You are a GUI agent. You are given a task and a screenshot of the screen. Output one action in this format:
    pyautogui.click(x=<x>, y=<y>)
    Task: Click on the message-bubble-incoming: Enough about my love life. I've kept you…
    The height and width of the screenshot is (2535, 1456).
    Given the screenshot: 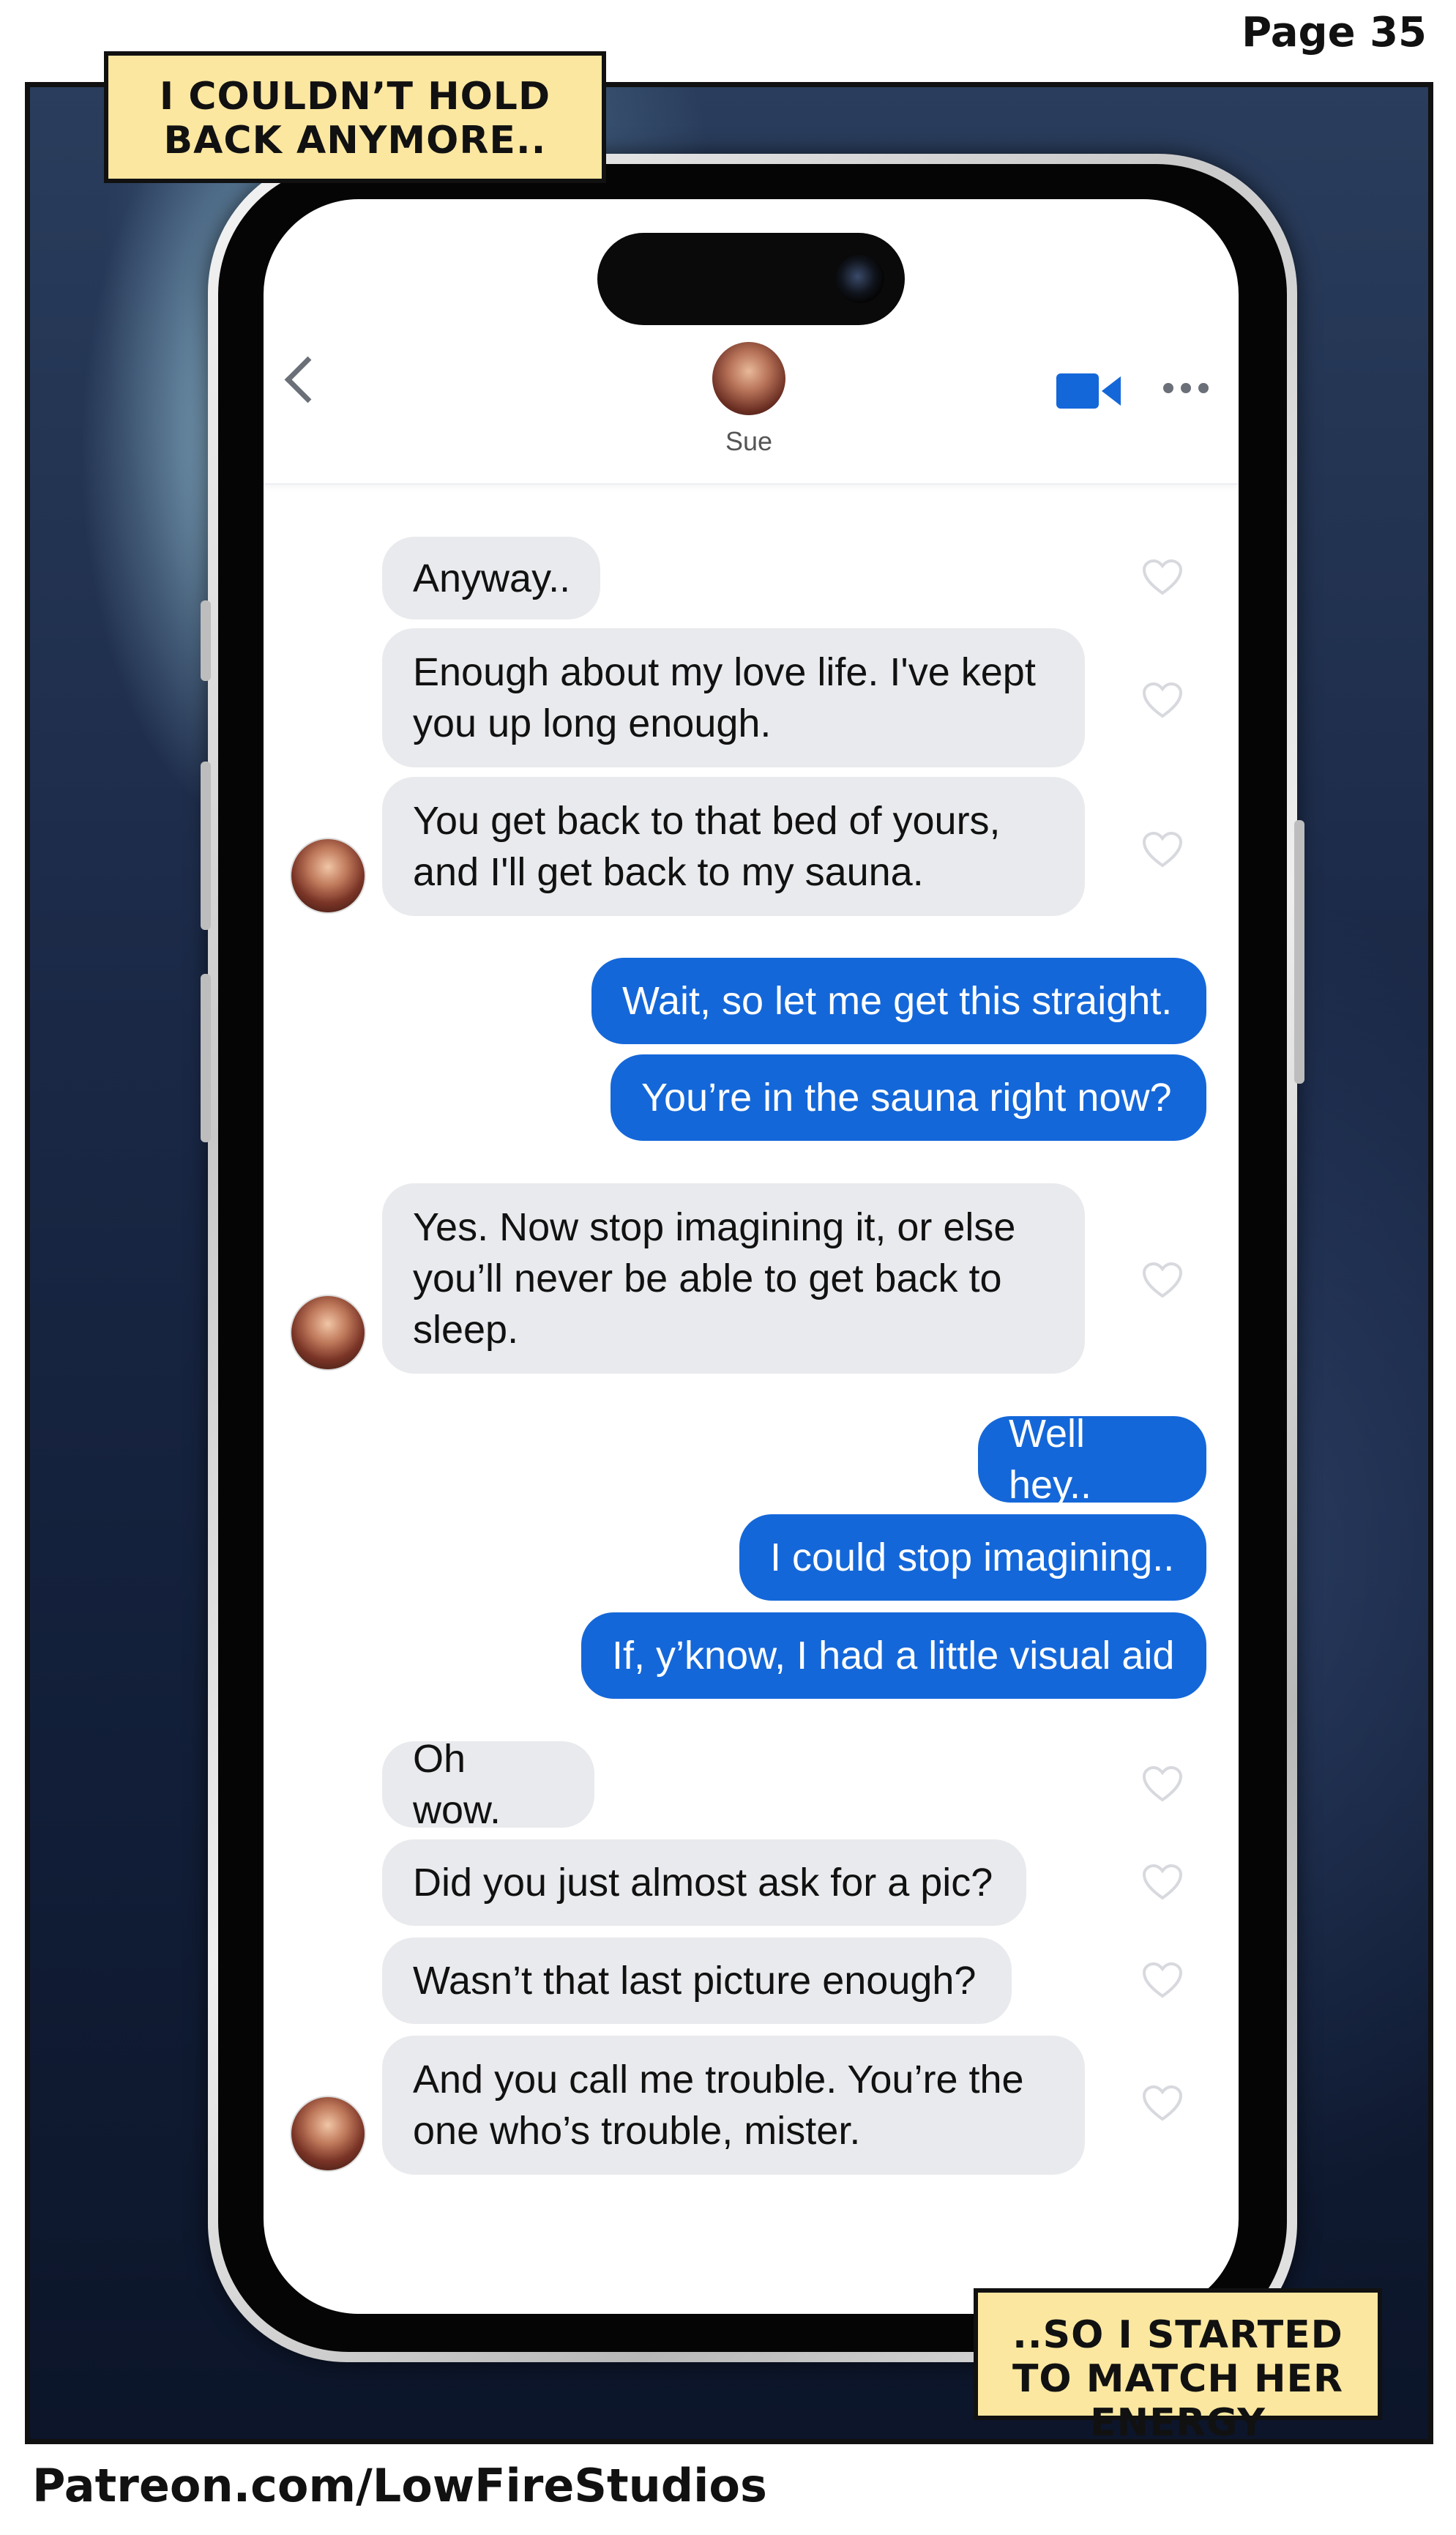 What is the action you would take?
    pyautogui.click(x=733, y=697)
    